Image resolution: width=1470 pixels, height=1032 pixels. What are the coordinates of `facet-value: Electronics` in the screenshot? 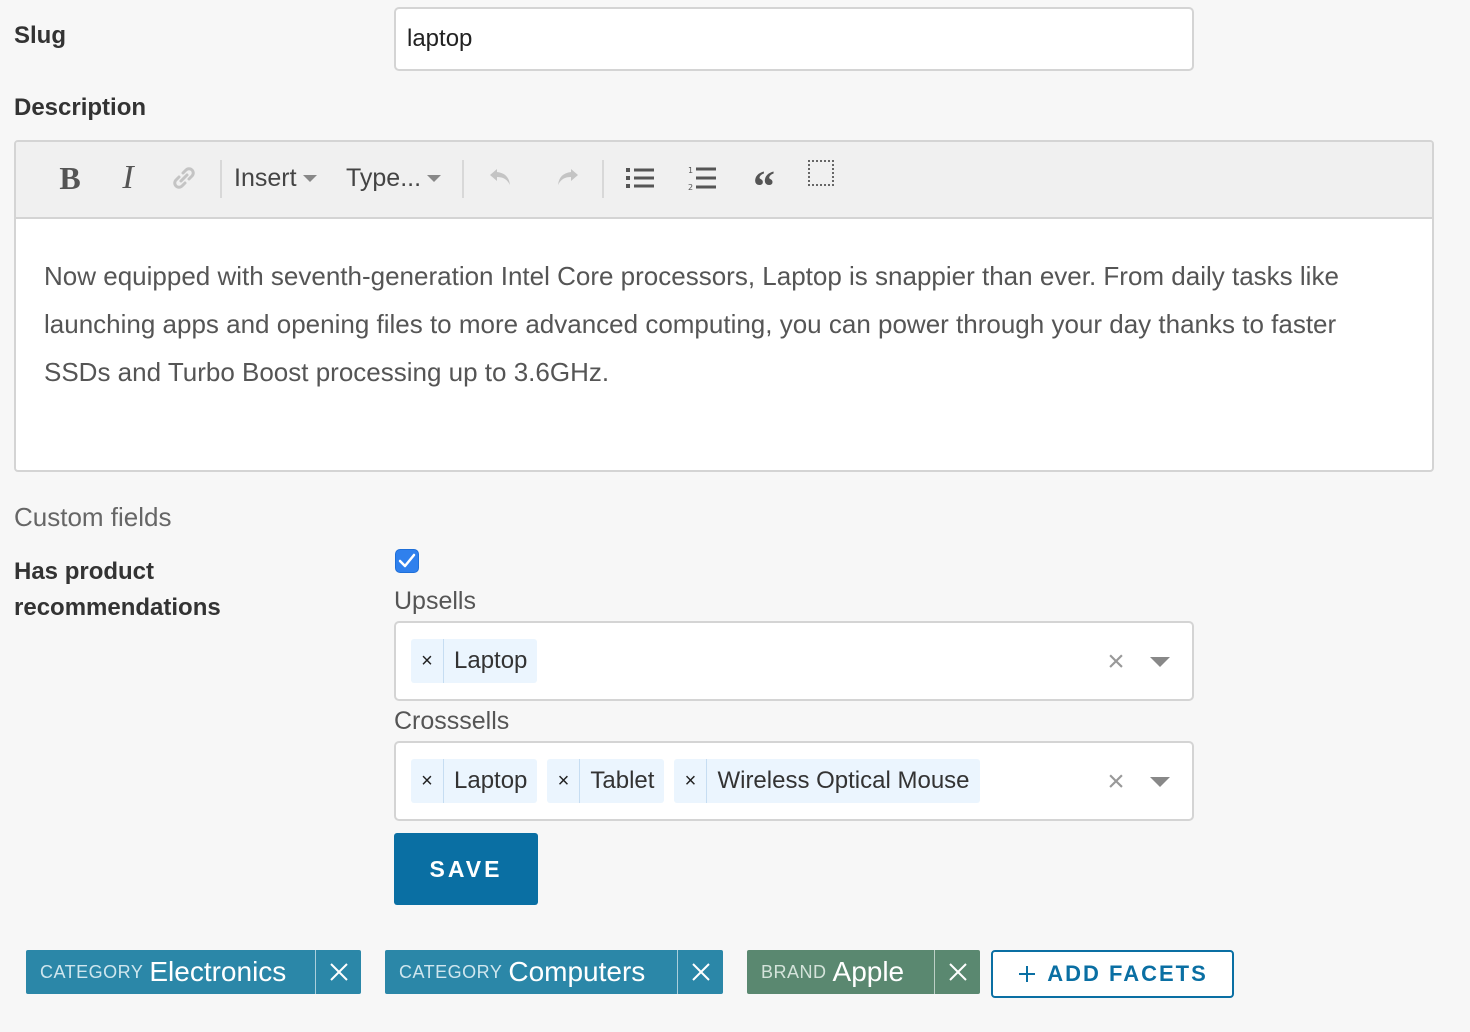 It's located at (218, 971).